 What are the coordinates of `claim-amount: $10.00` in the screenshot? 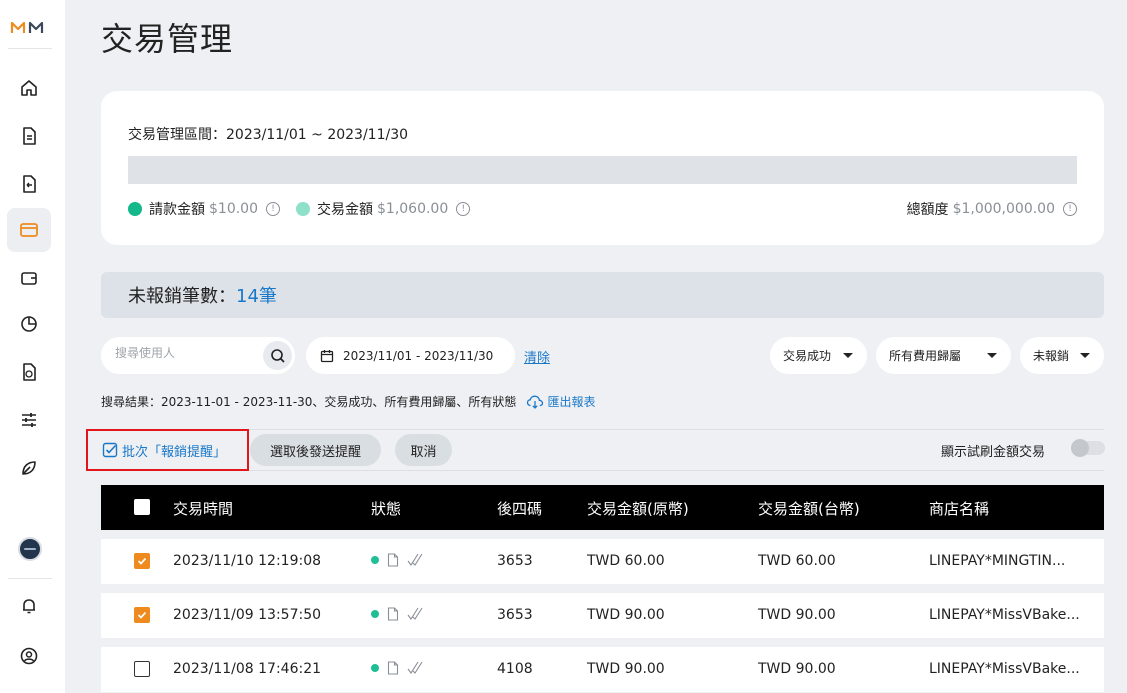 It's located at (233, 209).